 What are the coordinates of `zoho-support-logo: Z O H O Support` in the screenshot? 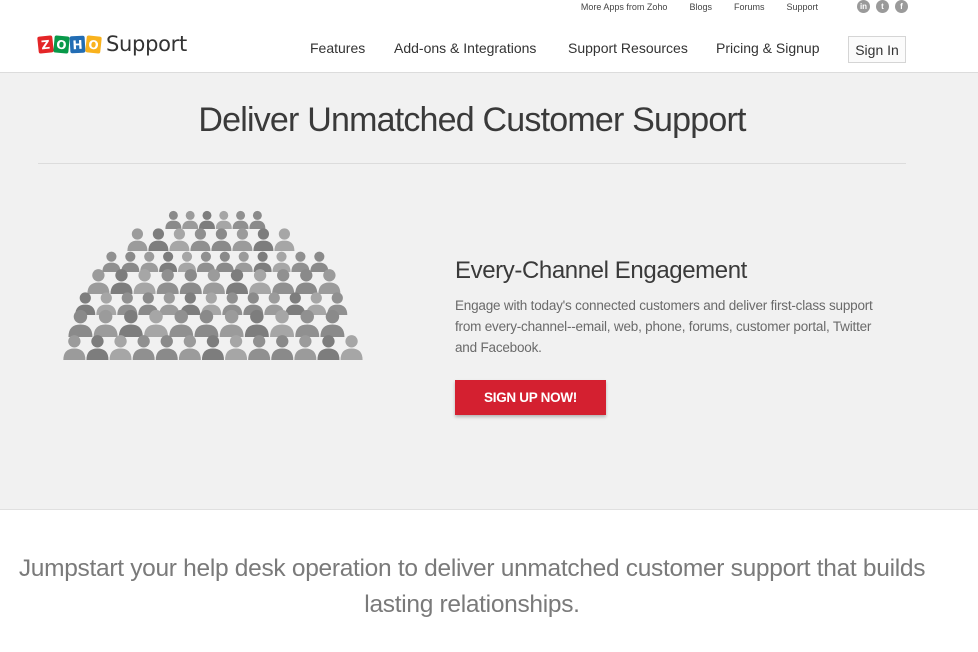 It's located at (112, 44).